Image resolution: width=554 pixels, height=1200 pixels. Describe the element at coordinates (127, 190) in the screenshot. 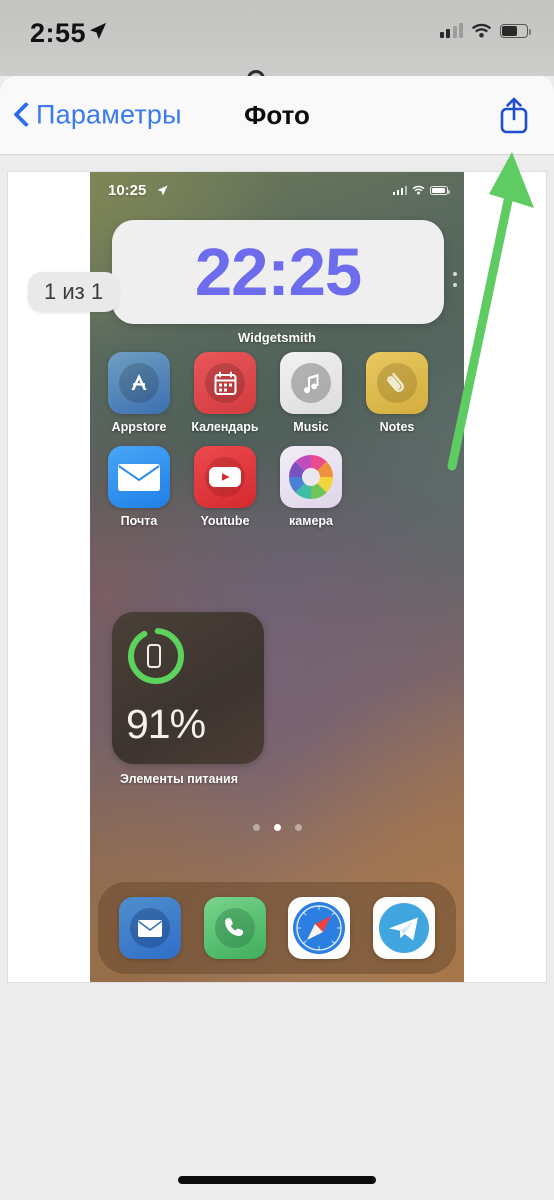

I see `screenshot-status-bar-time: 10:25` at that location.